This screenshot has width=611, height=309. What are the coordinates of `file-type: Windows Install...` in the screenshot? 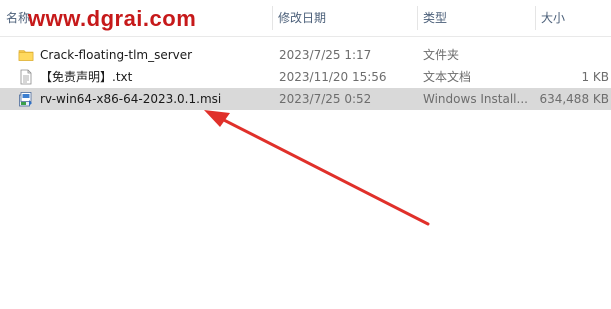 It's located at (475, 99).